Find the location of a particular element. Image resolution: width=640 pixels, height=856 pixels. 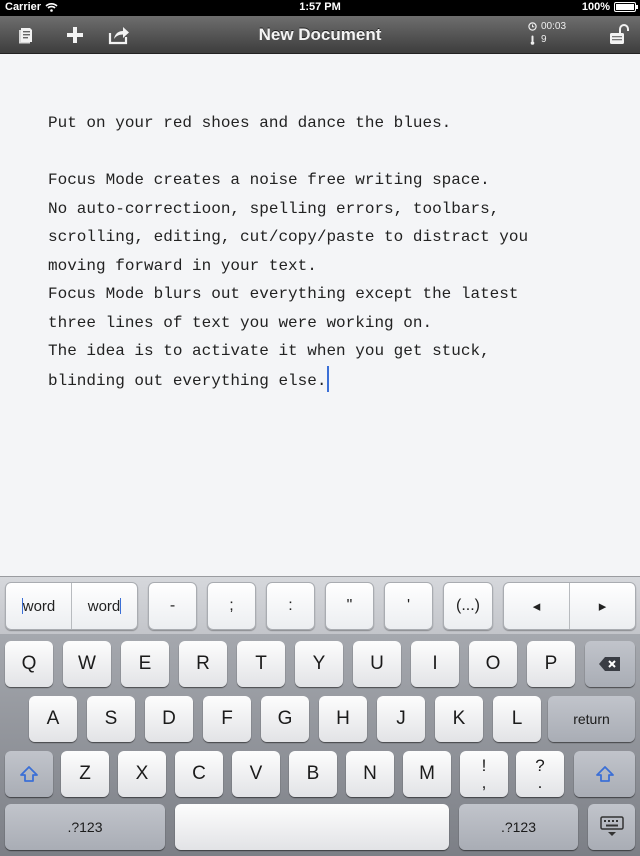

share-icon is located at coordinates (118, 36).